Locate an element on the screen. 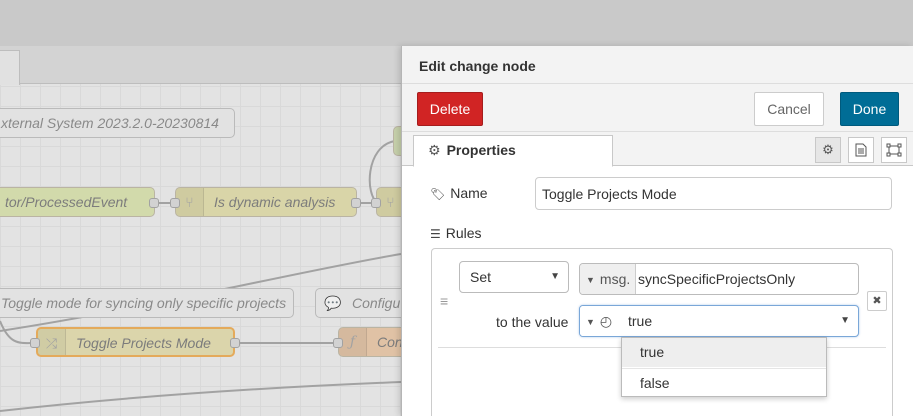 Image resolution: width=913 pixels, height=416 pixels. dropdown-option-false: false is located at coordinates (724, 382).